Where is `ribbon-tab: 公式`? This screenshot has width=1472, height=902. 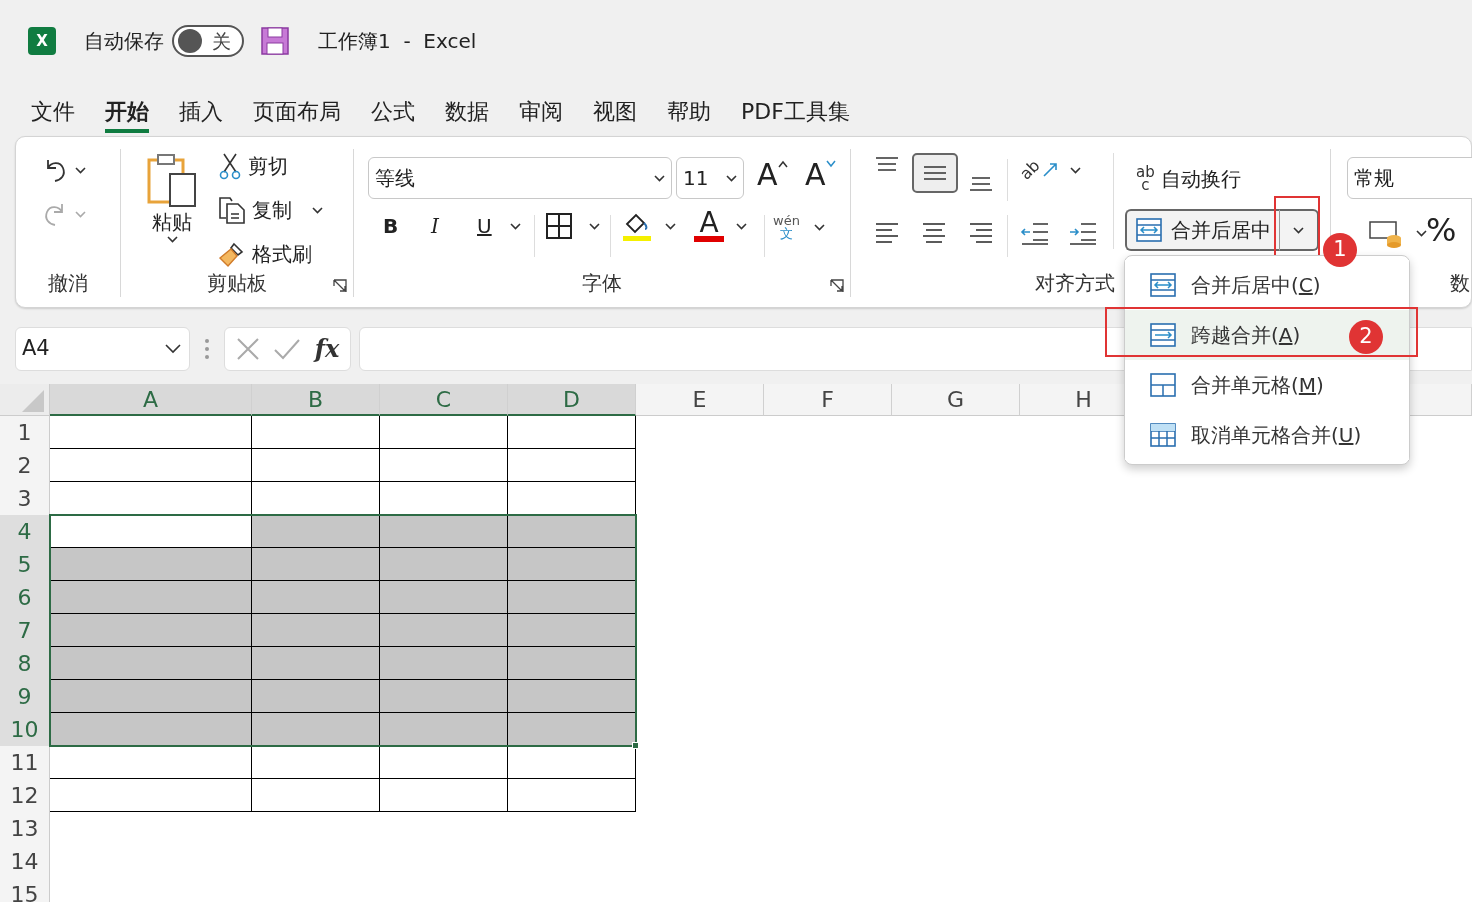
ribbon-tab: 公式 is located at coordinates (393, 113).